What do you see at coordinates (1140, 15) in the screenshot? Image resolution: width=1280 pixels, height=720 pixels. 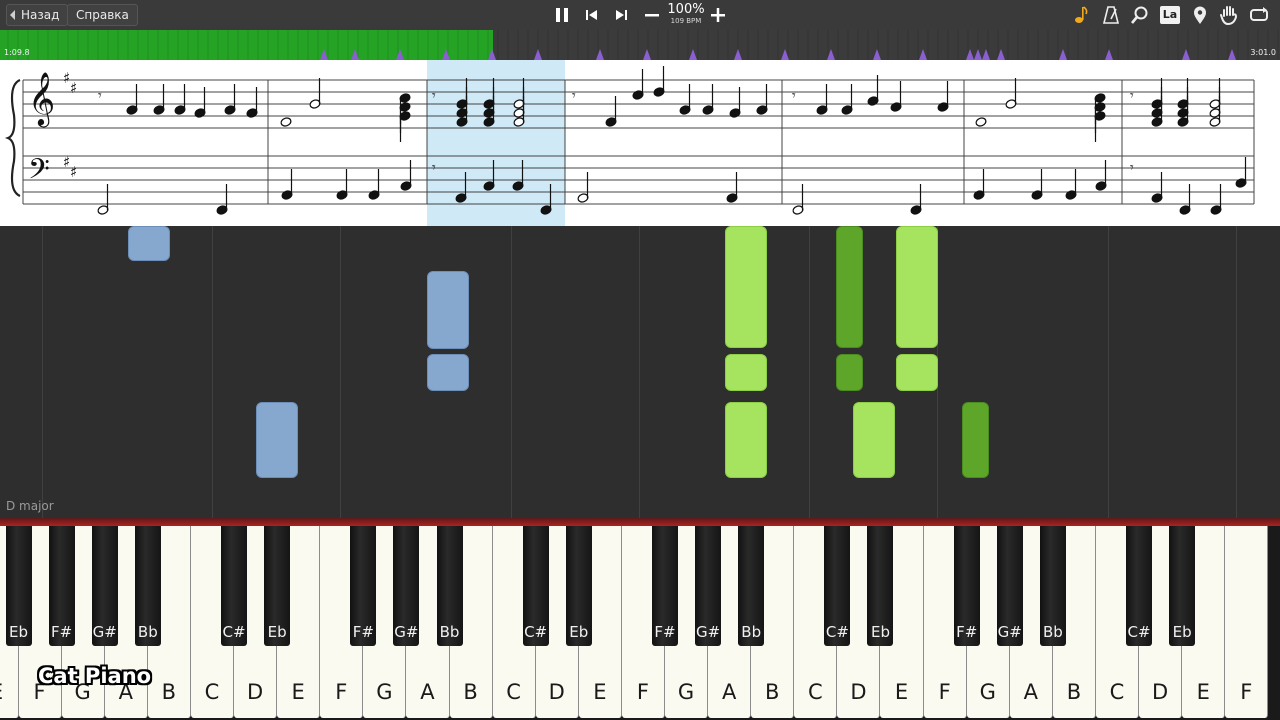 I see `zoom-button` at bounding box center [1140, 15].